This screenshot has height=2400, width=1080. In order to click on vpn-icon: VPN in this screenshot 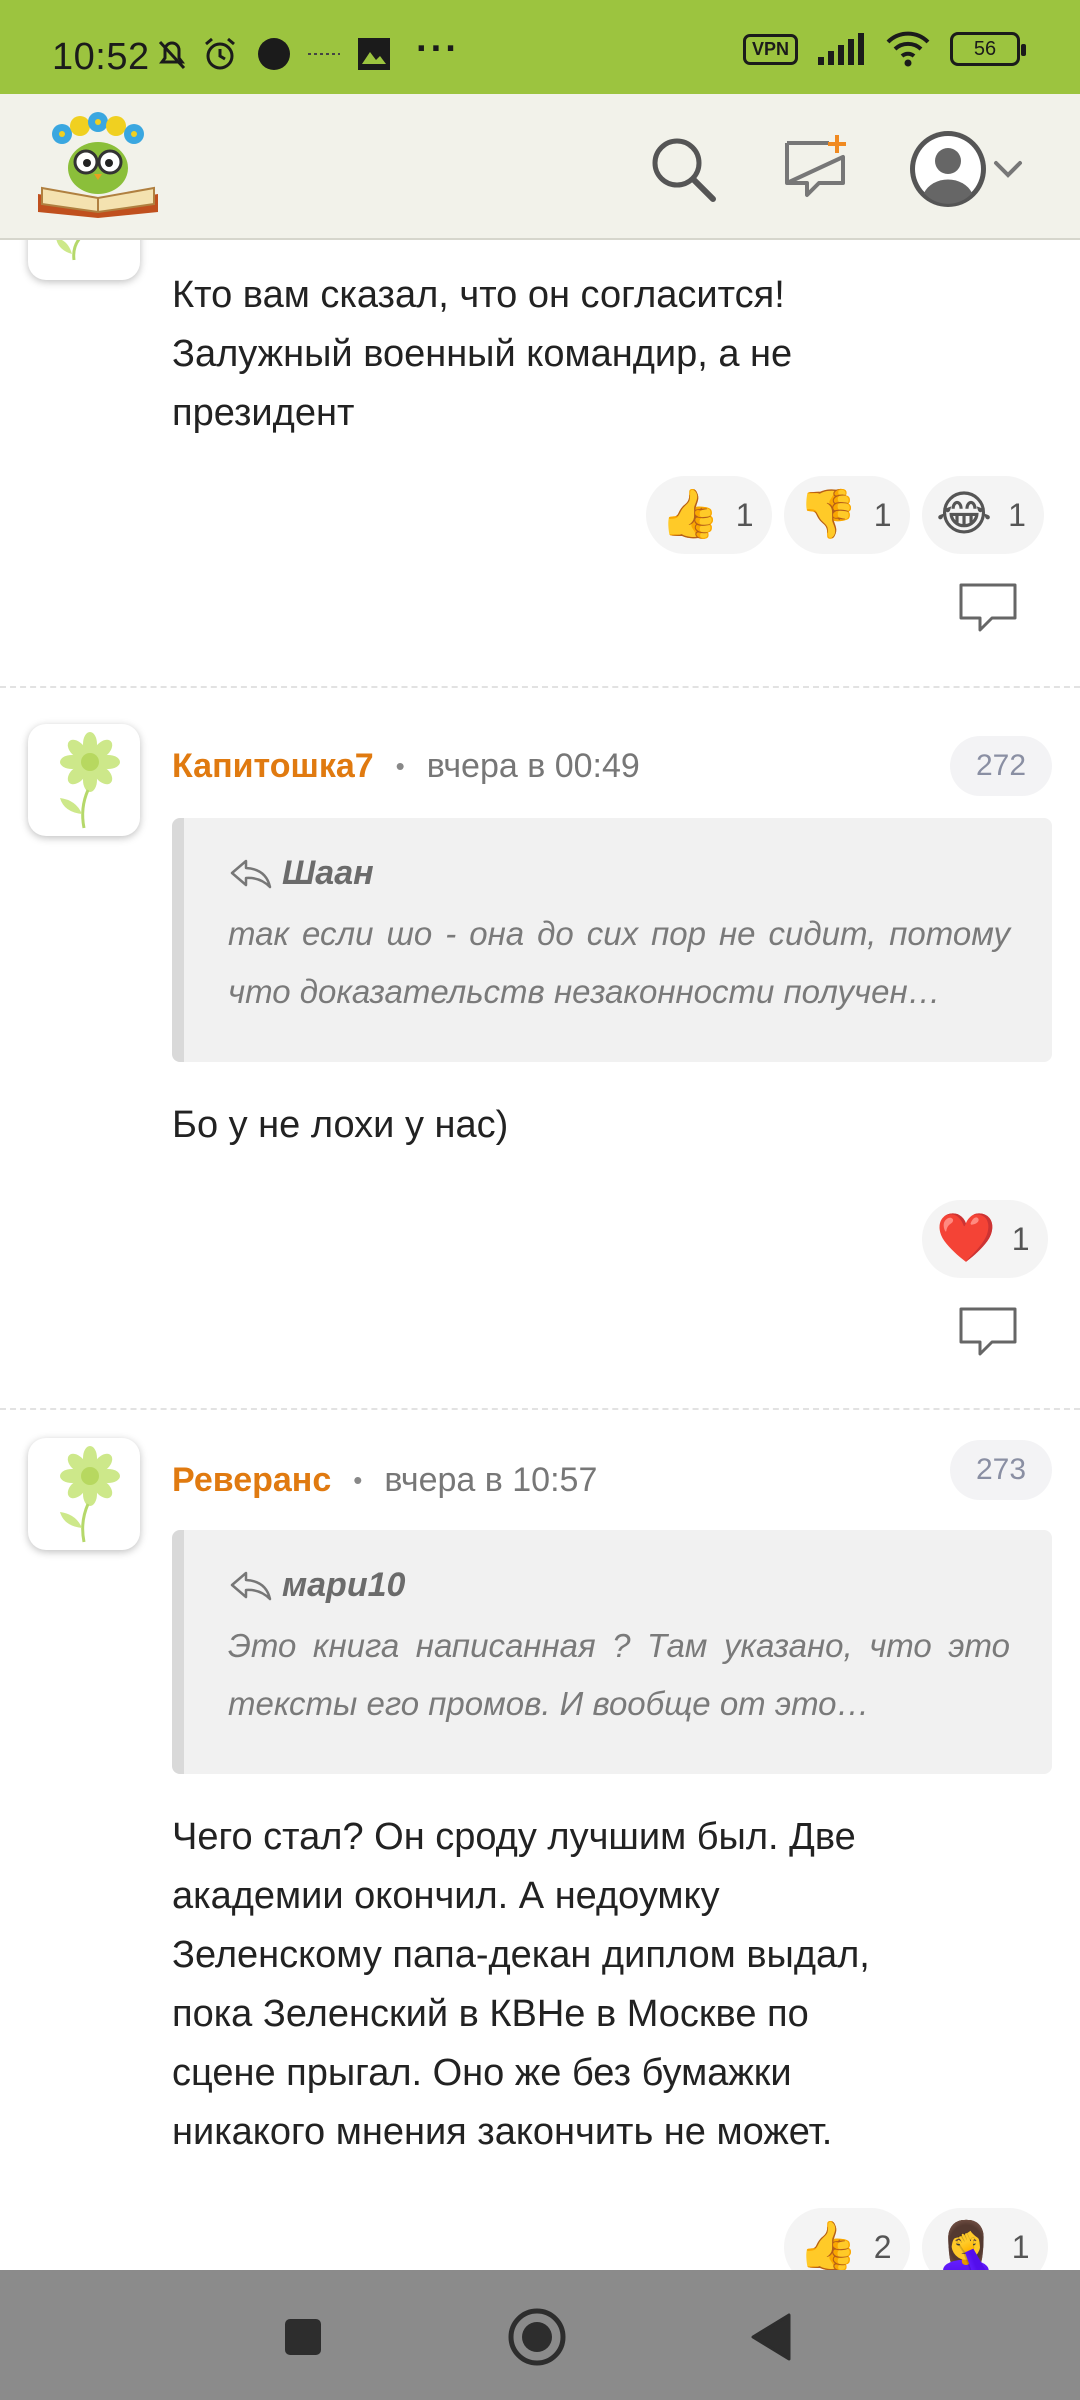, I will do `click(770, 49)`.